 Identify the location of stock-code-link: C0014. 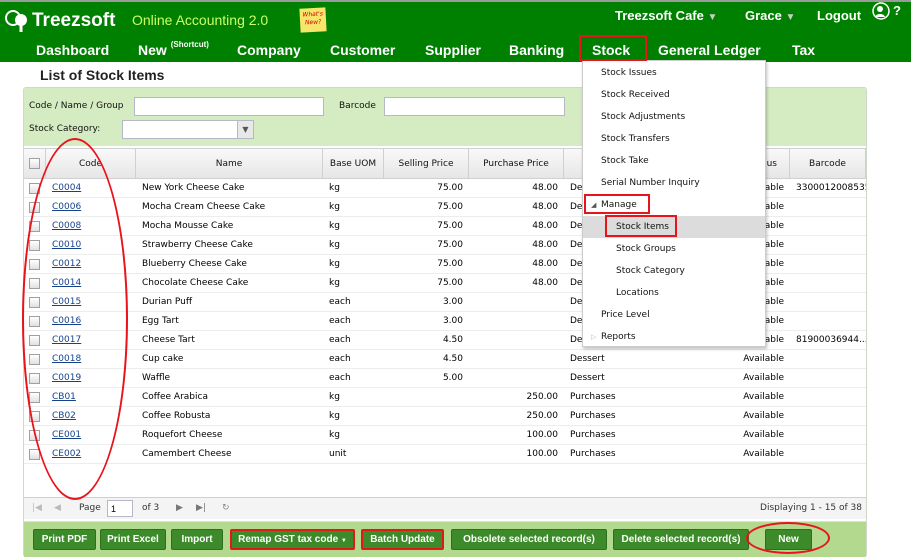
(66, 283).